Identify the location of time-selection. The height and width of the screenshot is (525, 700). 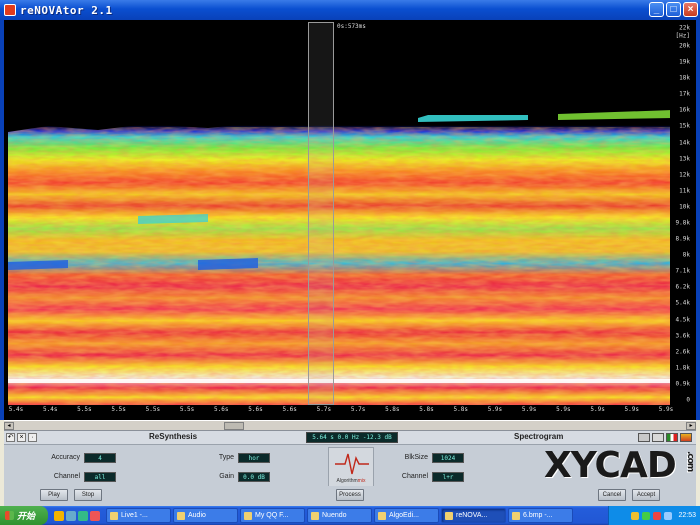
(321, 213).